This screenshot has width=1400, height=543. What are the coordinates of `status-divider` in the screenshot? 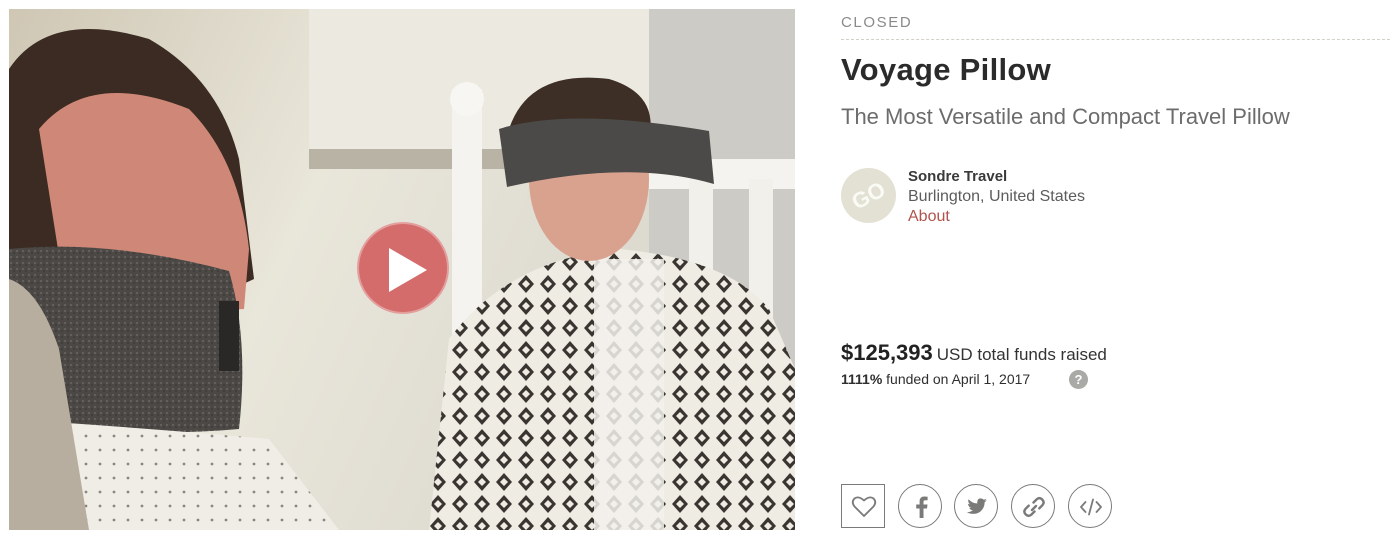 It's located at (1115, 39).